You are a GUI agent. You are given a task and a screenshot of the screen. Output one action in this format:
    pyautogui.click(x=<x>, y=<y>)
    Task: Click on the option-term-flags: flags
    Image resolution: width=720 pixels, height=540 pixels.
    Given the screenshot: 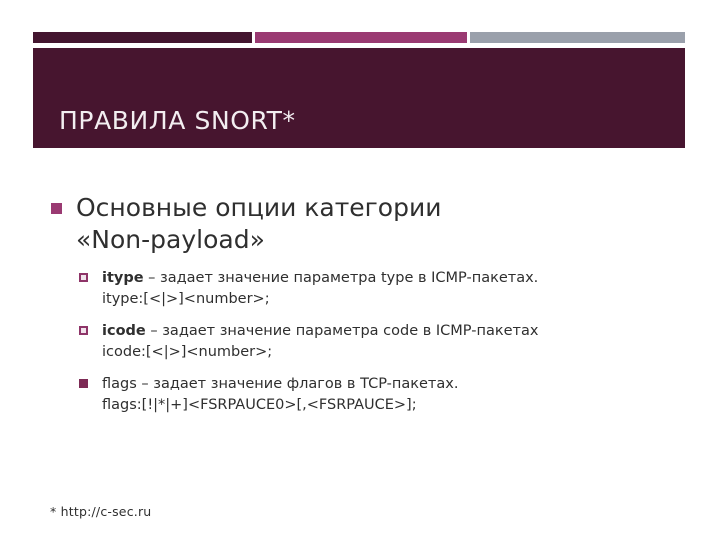 What is the action you would take?
    pyautogui.click(x=119, y=384)
    